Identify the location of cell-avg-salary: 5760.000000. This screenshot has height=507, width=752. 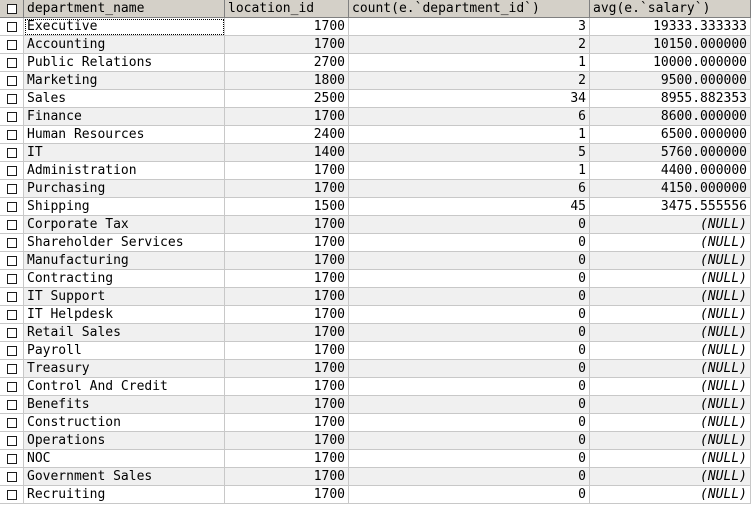
(670, 153).